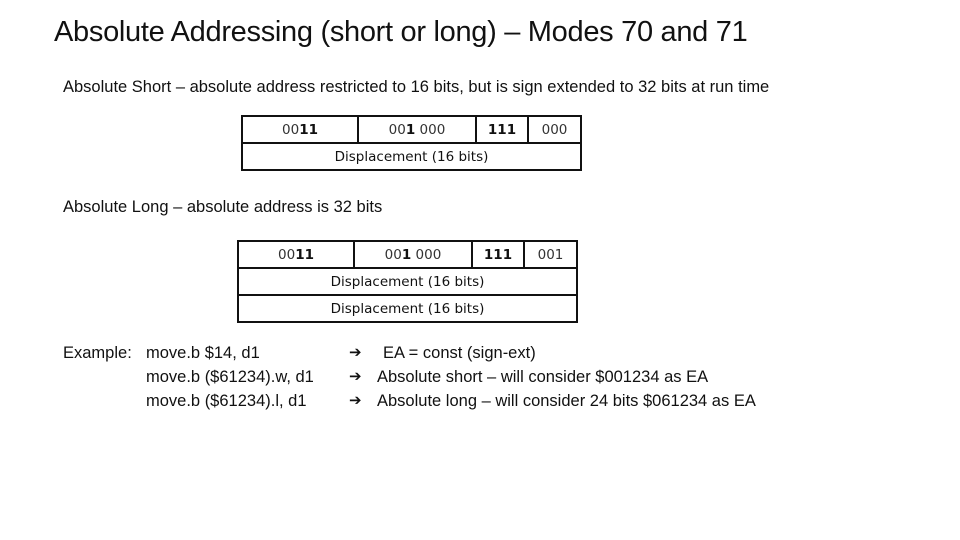 This screenshot has width=960, height=540. I want to click on register-field: 000, so click(554, 129).